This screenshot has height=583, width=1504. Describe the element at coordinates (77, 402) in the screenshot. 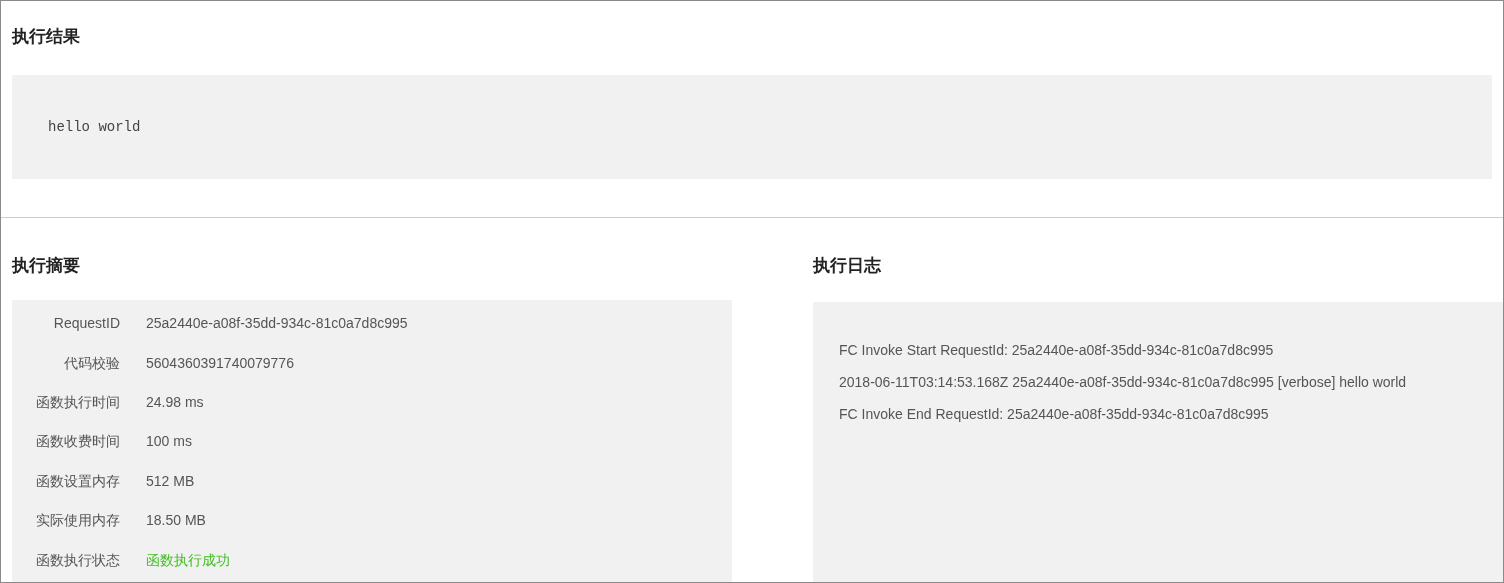

I see `field-label: 函数执行时间` at that location.